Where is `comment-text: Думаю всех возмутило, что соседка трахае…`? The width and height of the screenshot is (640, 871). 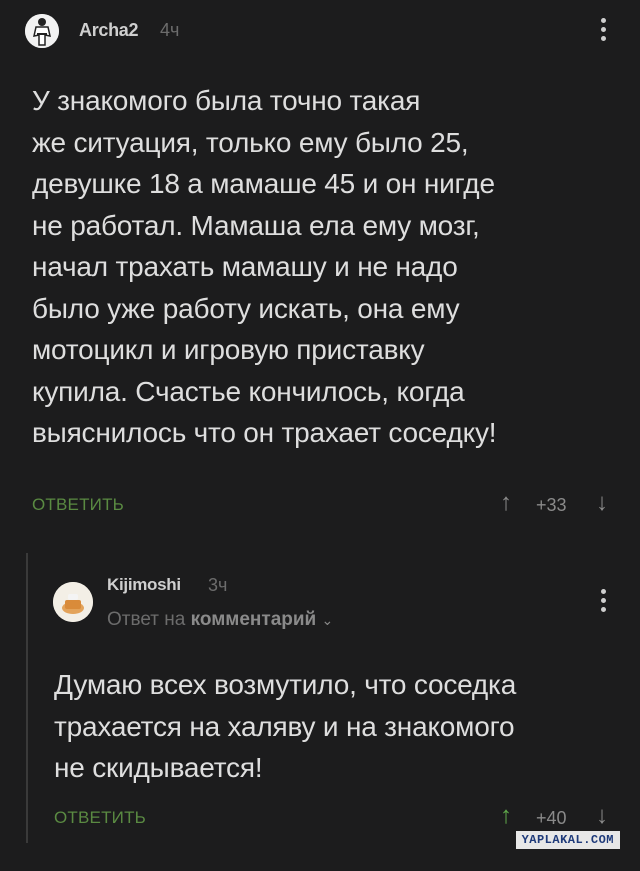 comment-text: Думаю всех возмутило, что соседка трахае… is located at coordinates (285, 726).